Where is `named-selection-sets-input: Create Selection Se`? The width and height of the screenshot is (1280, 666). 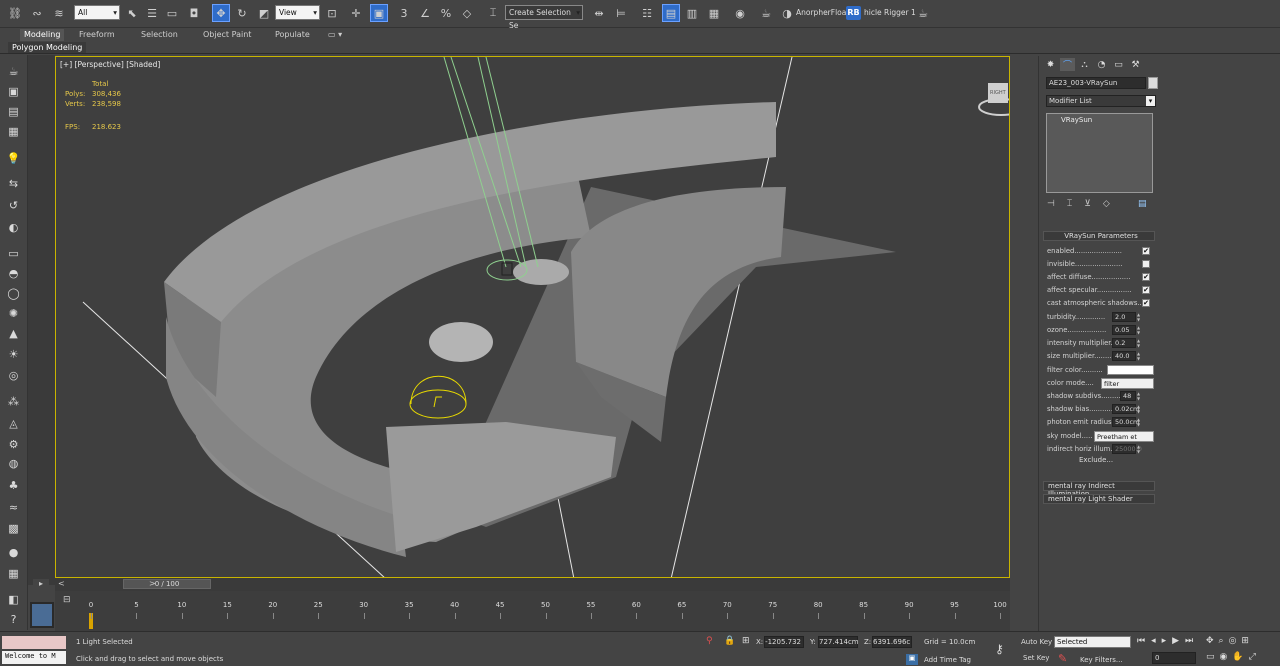 named-selection-sets-input: Create Selection Se is located at coordinates (544, 17).